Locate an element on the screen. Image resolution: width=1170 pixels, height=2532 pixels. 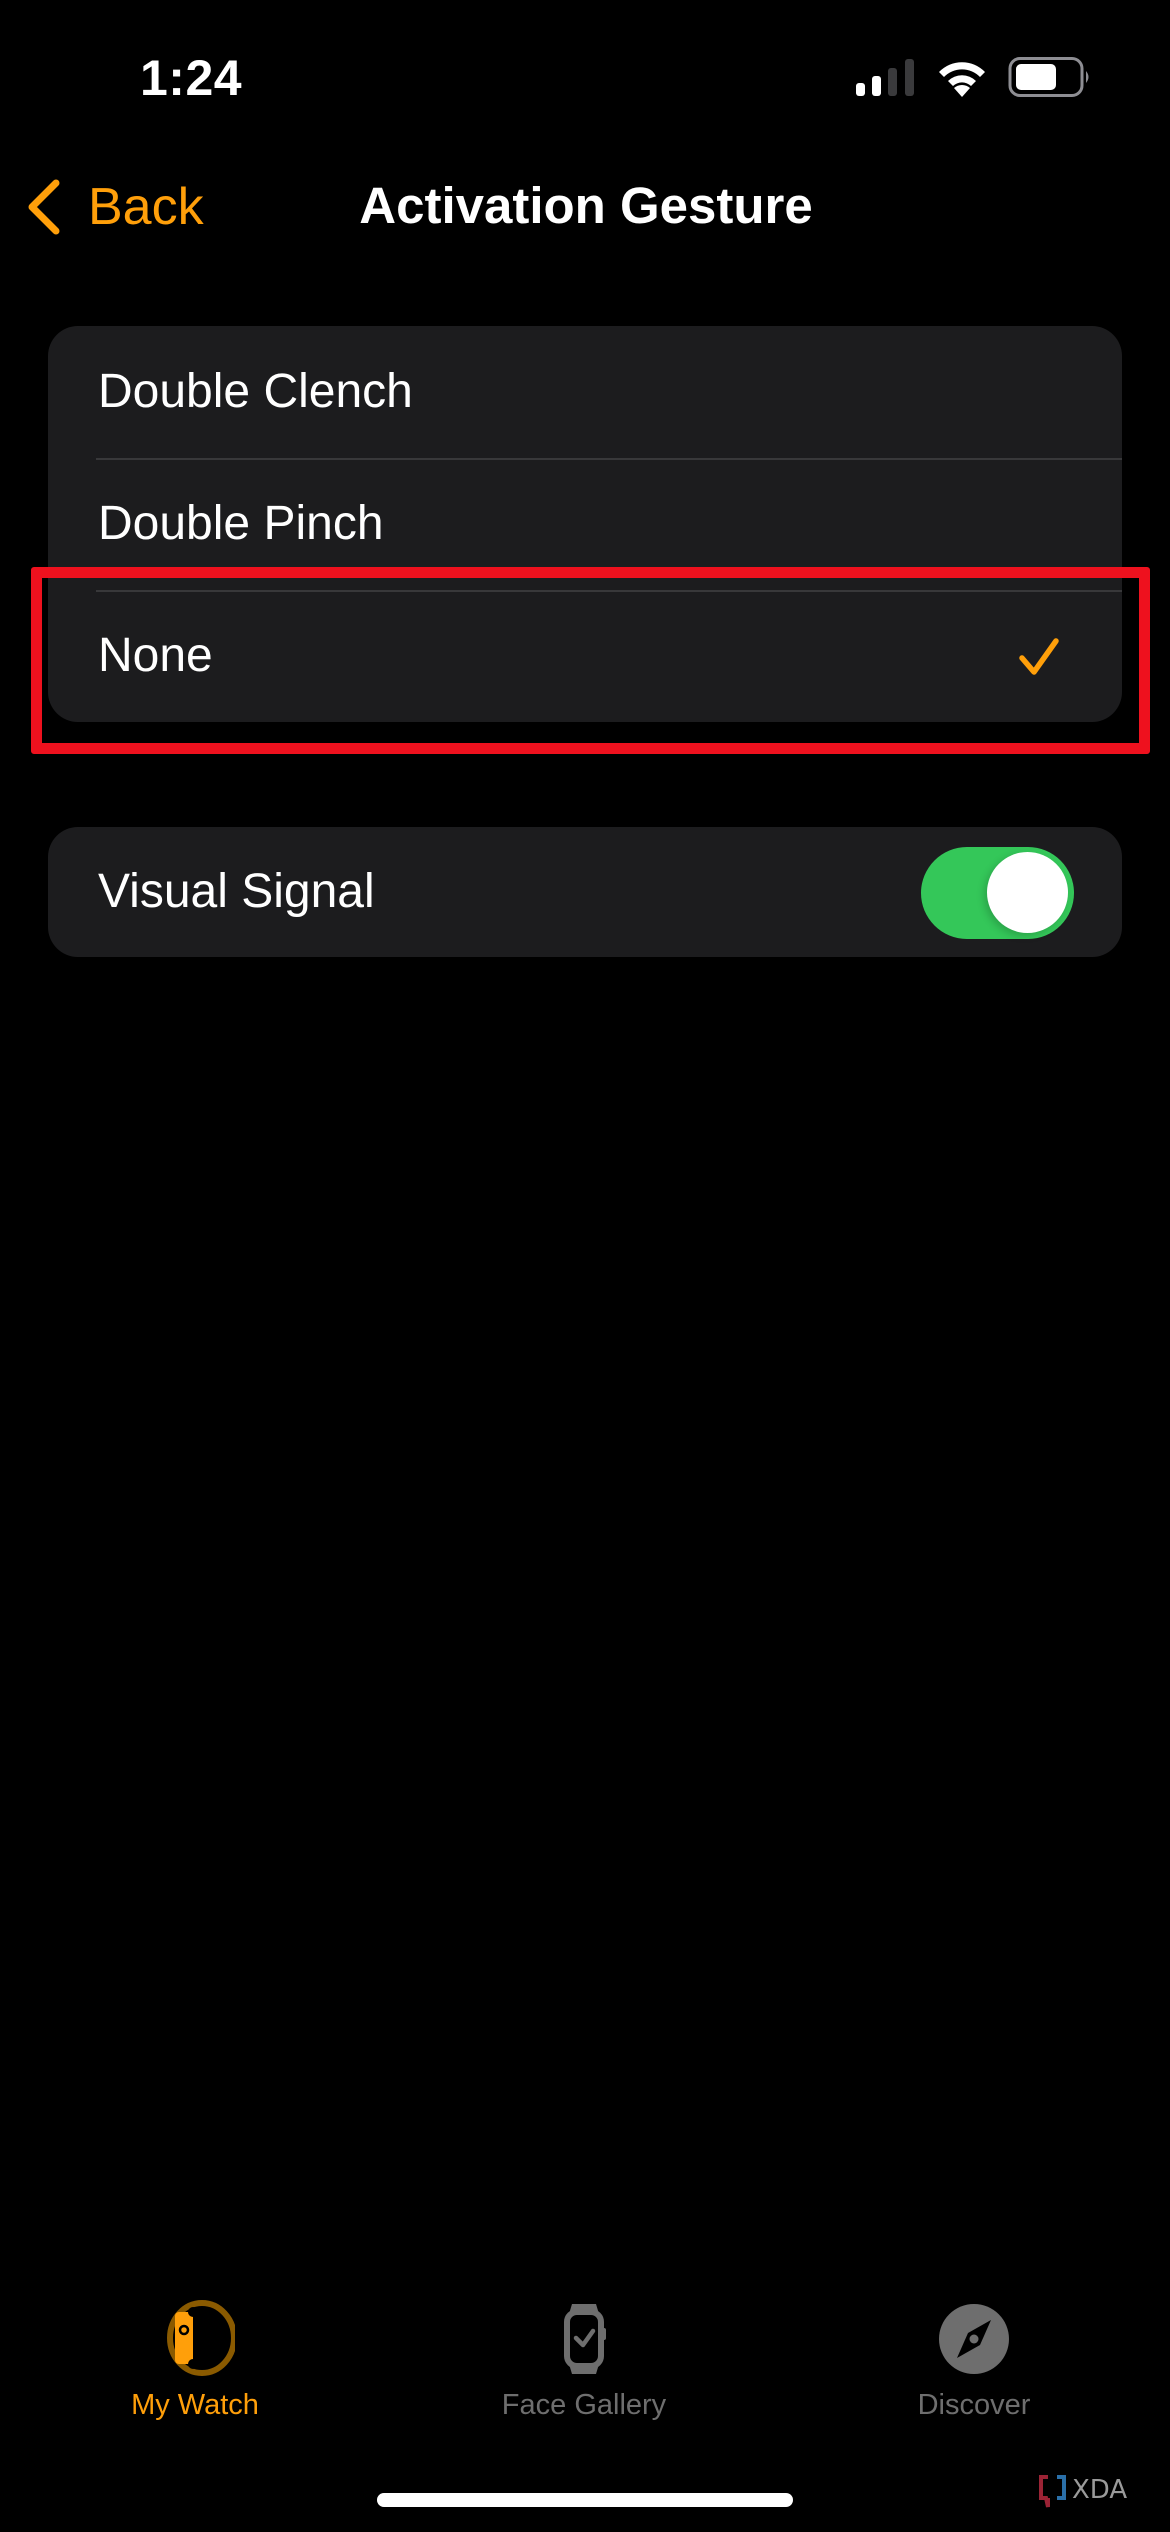
tab-my-watch: My Watch is located at coordinates (195, 2365).